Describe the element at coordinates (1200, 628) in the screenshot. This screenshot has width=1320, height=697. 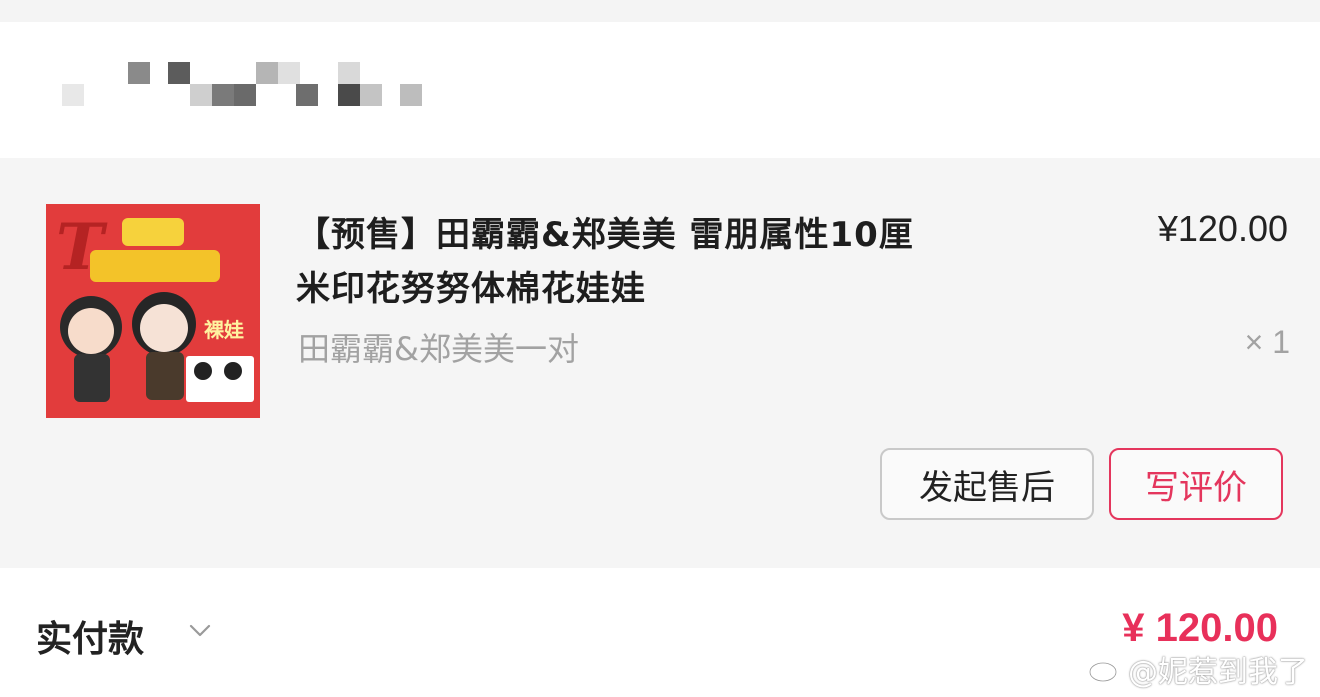
I see `paid-amount-value: ¥ 120.00` at that location.